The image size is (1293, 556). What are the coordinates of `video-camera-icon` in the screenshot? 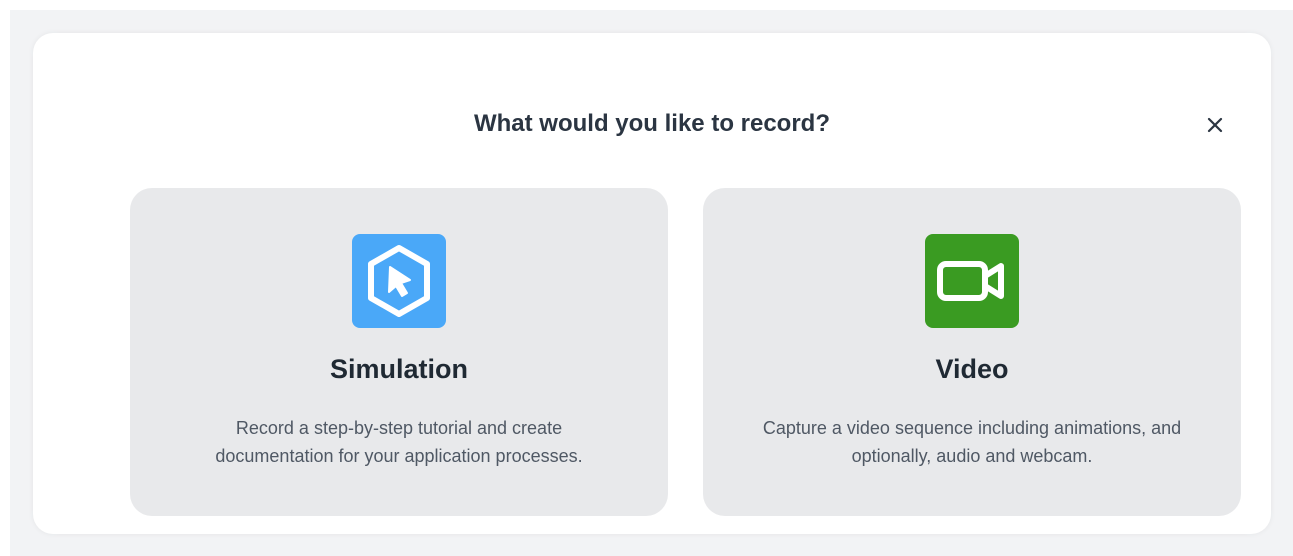 It's located at (972, 281).